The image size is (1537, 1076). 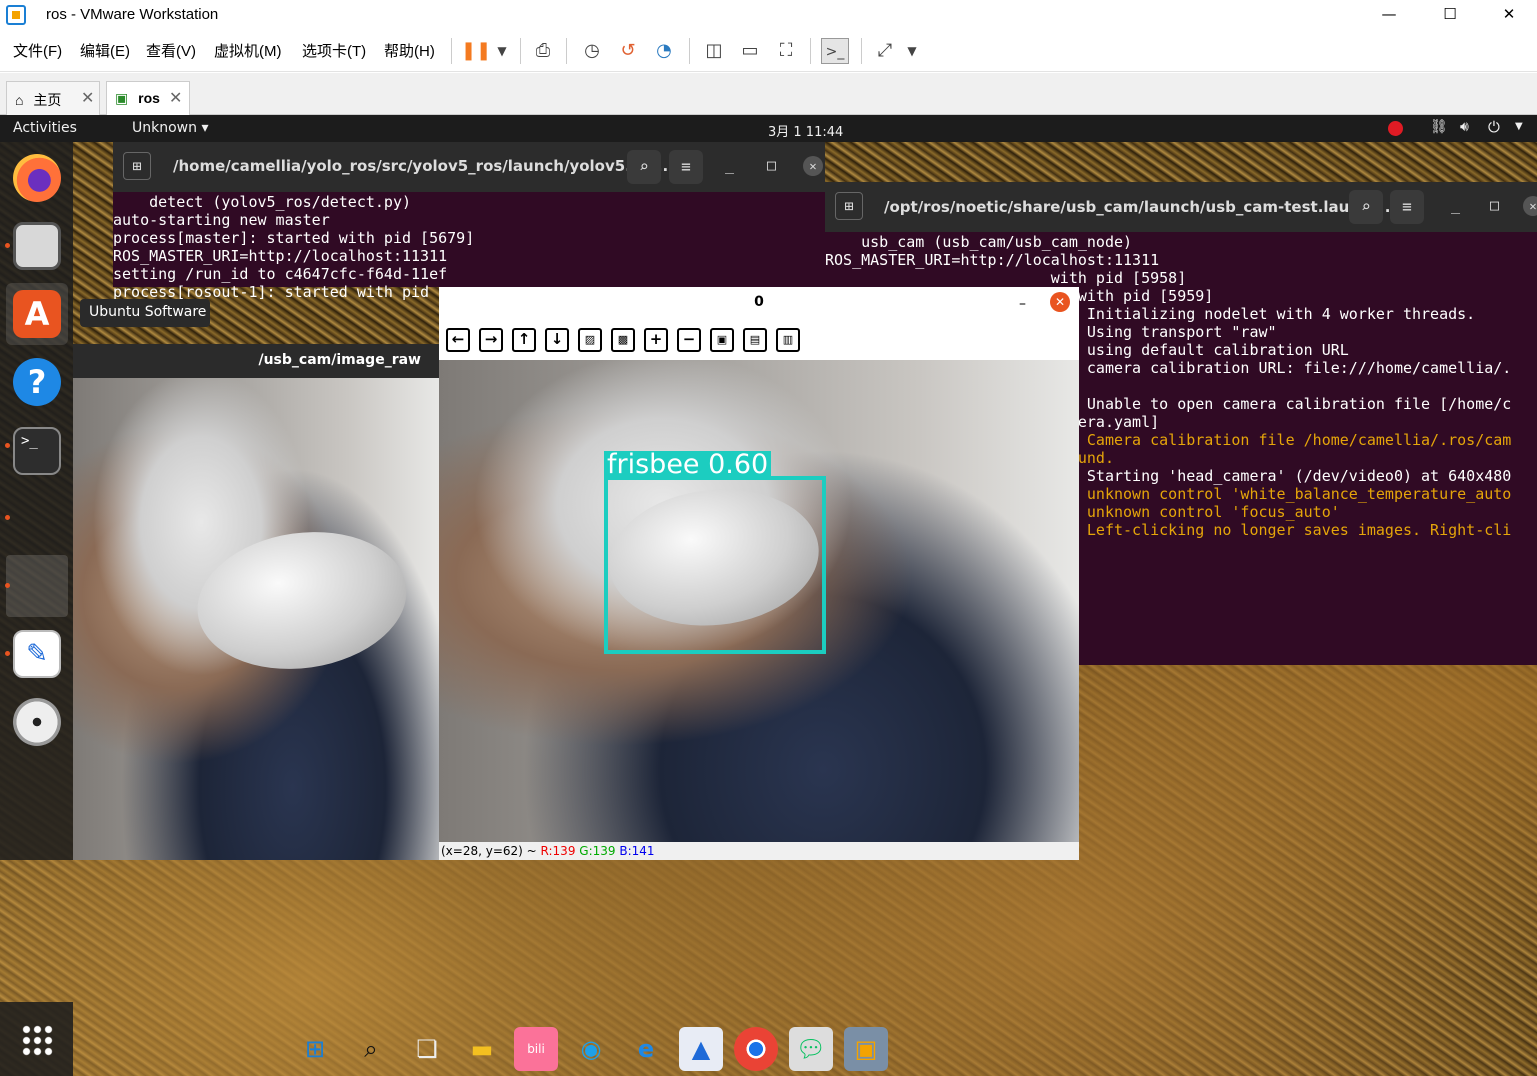 What do you see at coordinates (19, 100) in the screenshot?
I see `home-icon: ⌂` at bounding box center [19, 100].